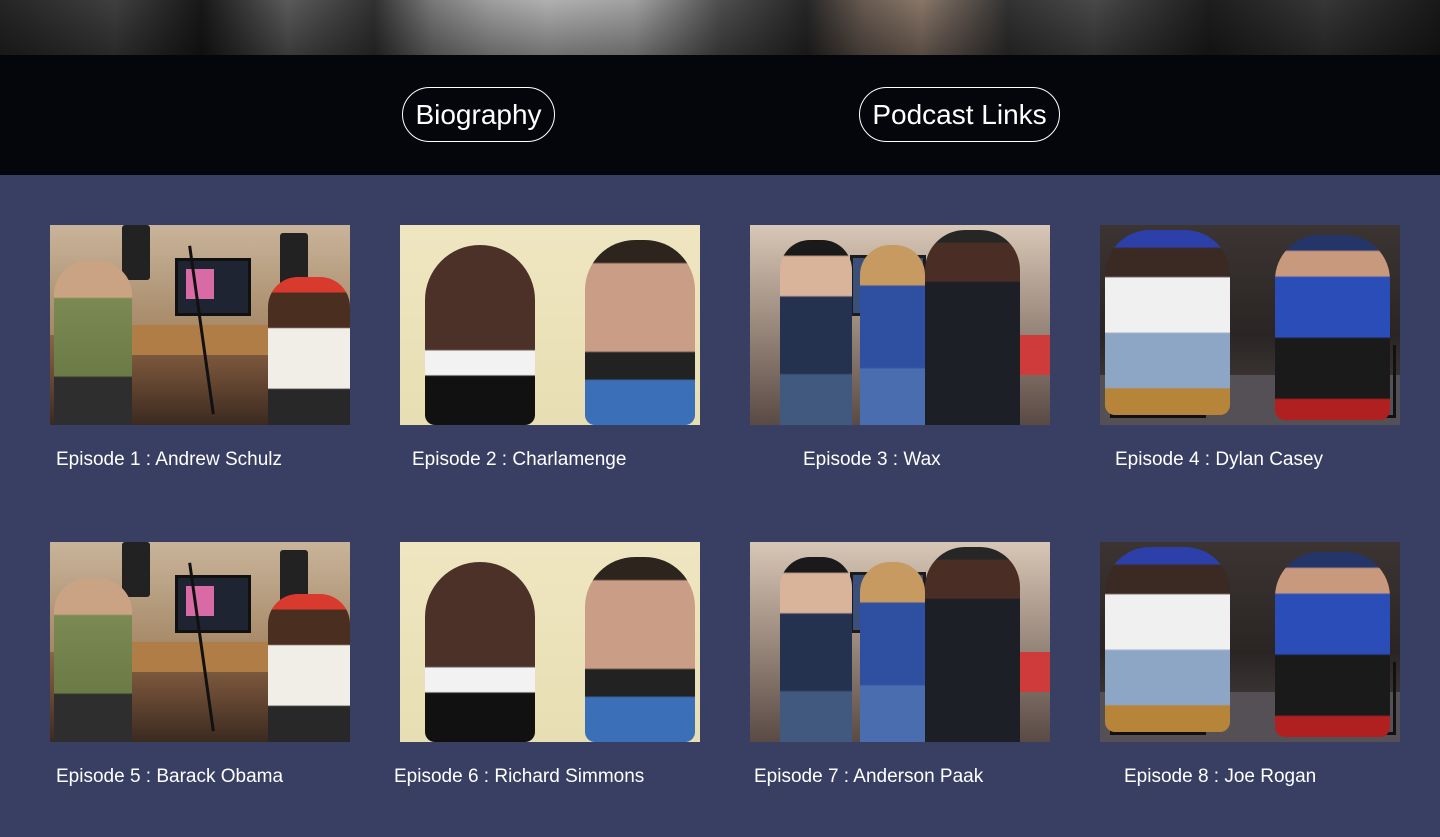 The image size is (1440, 837). What do you see at coordinates (169, 777) in the screenshot?
I see `episode-title: Episode 5 : Barack Obama` at bounding box center [169, 777].